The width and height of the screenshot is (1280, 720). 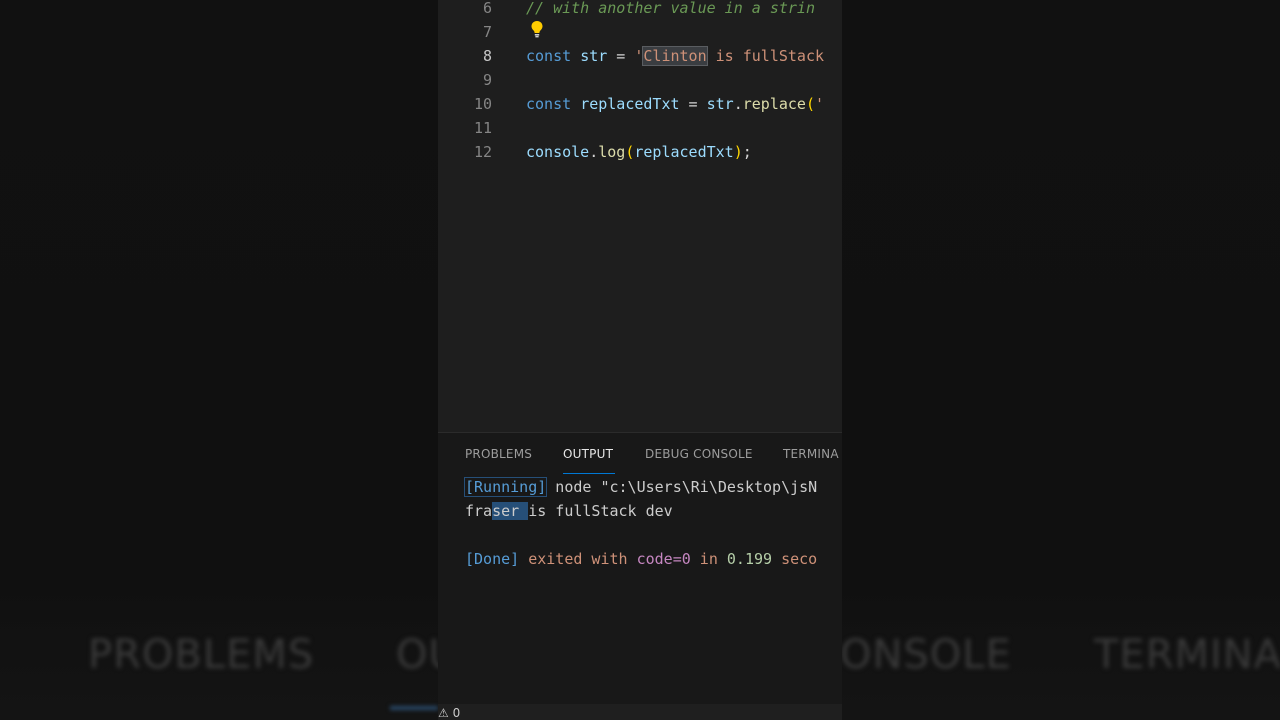 What do you see at coordinates (708, 559) in the screenshot?
I see `done-text-in: in` at bounding box center [708, 559].